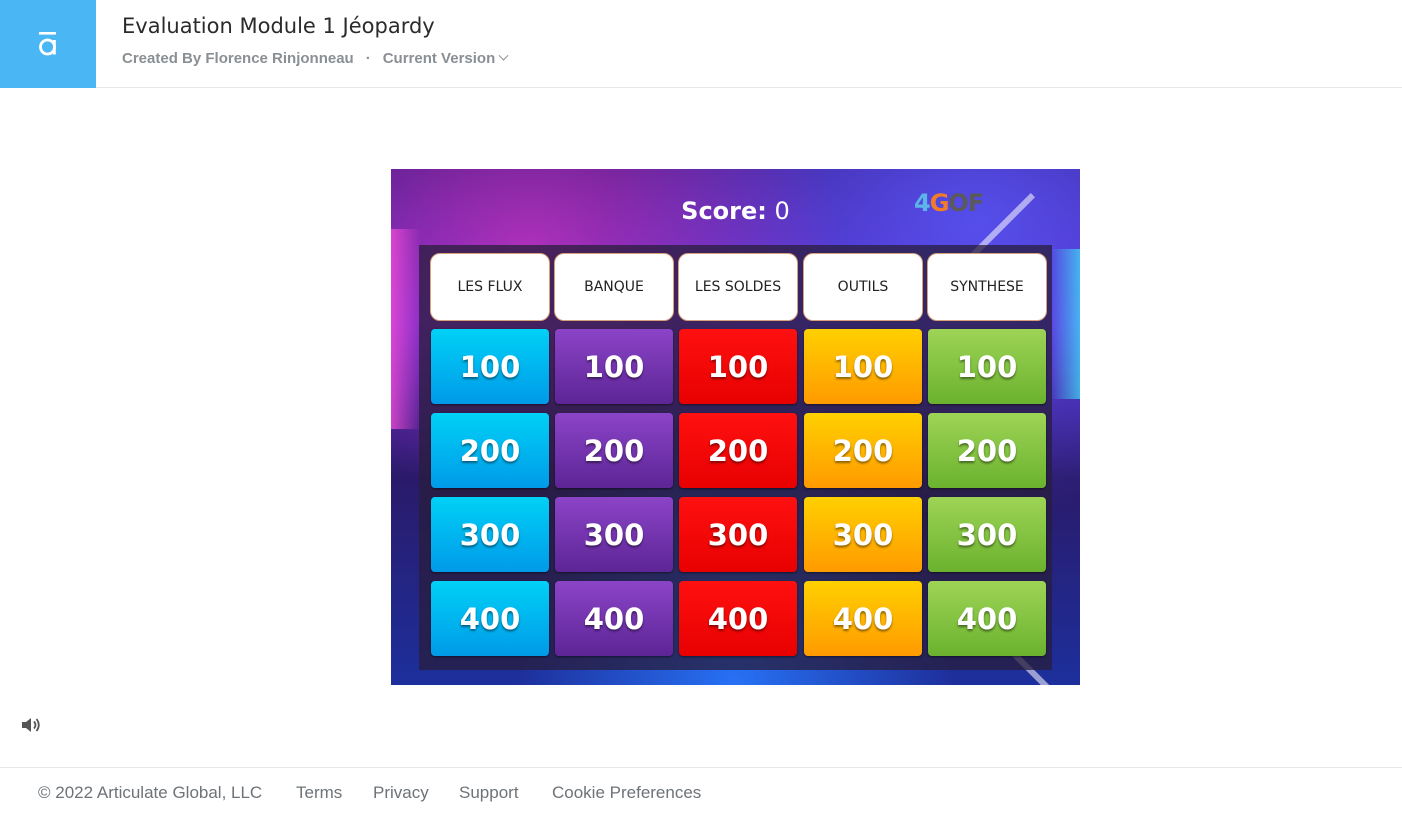  I want to click on version-dropdown: Current Version, so click(445, 58).